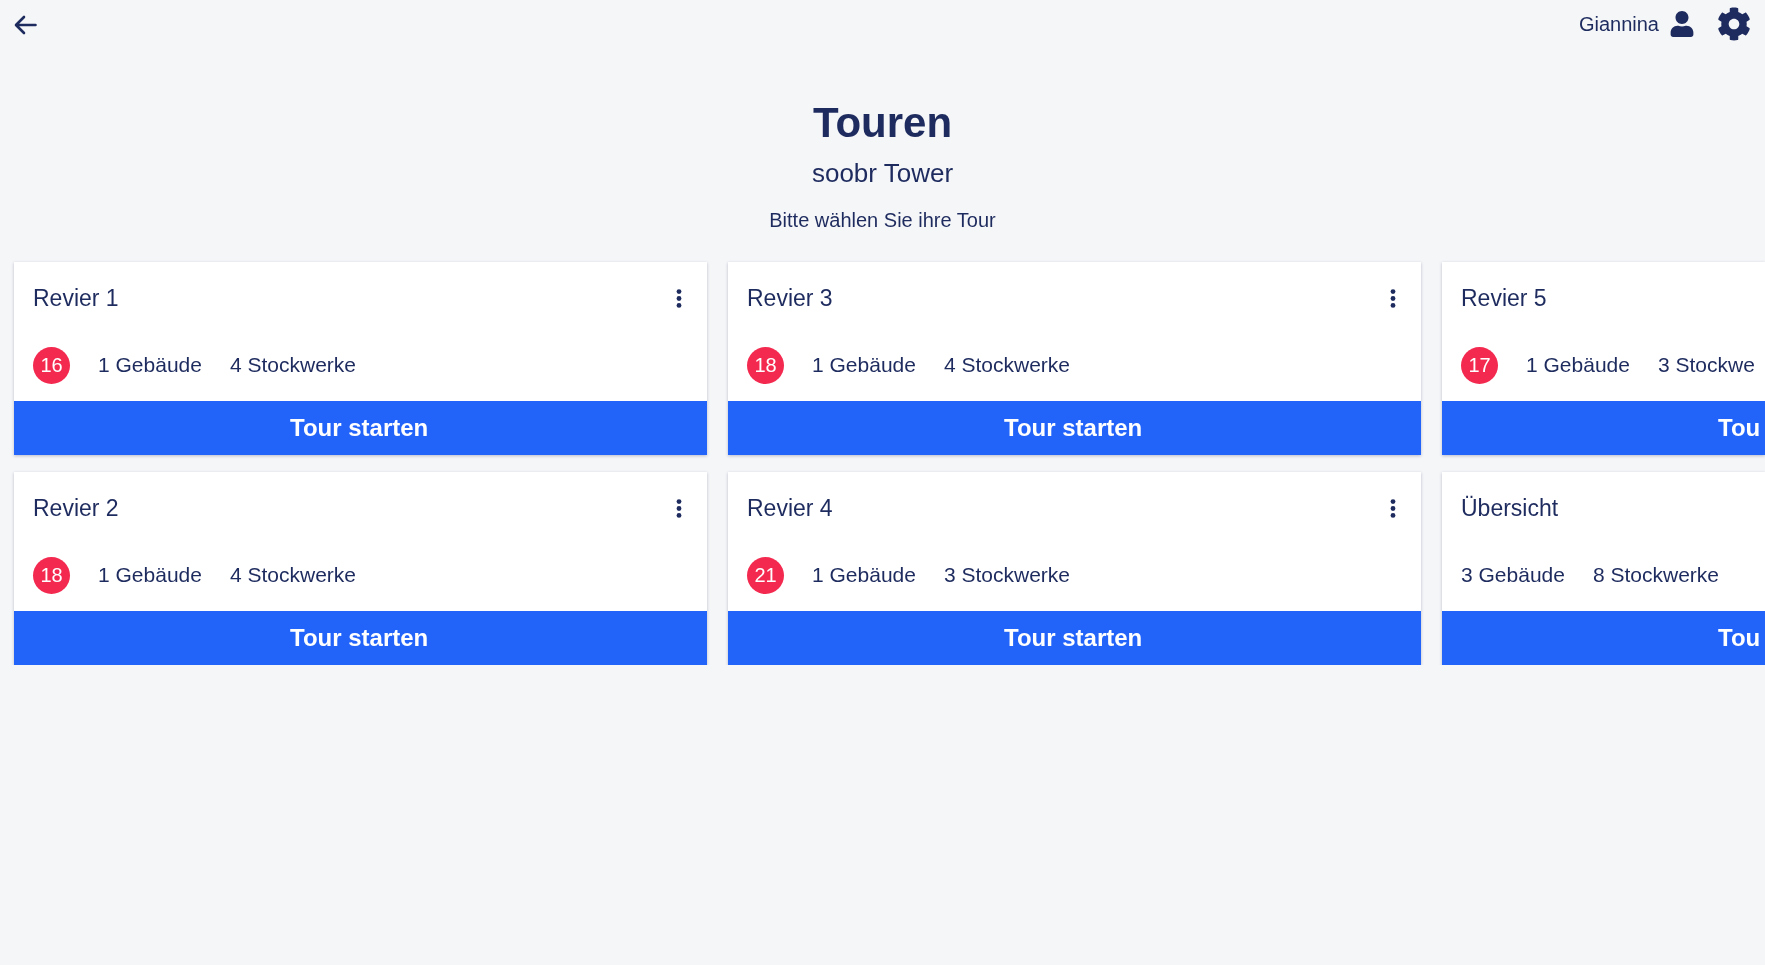 The height and width of the screenshot is (965, 1765). I want to click on floor-count: 8 Stockwerke, so click(1655, 575).